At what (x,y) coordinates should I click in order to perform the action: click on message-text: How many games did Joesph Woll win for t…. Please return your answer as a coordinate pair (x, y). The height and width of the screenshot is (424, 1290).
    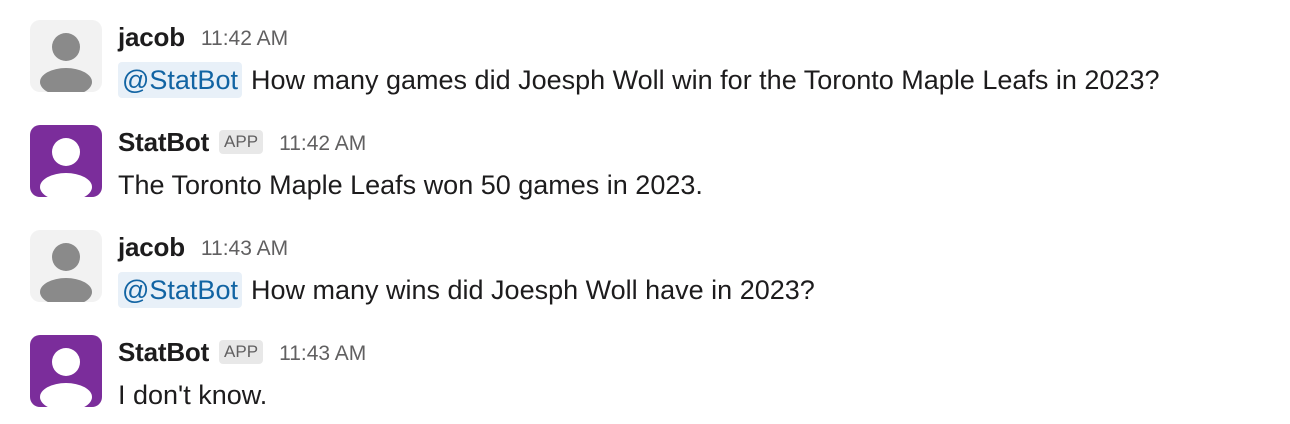
    Looking at the image, I should click on (705, 79).